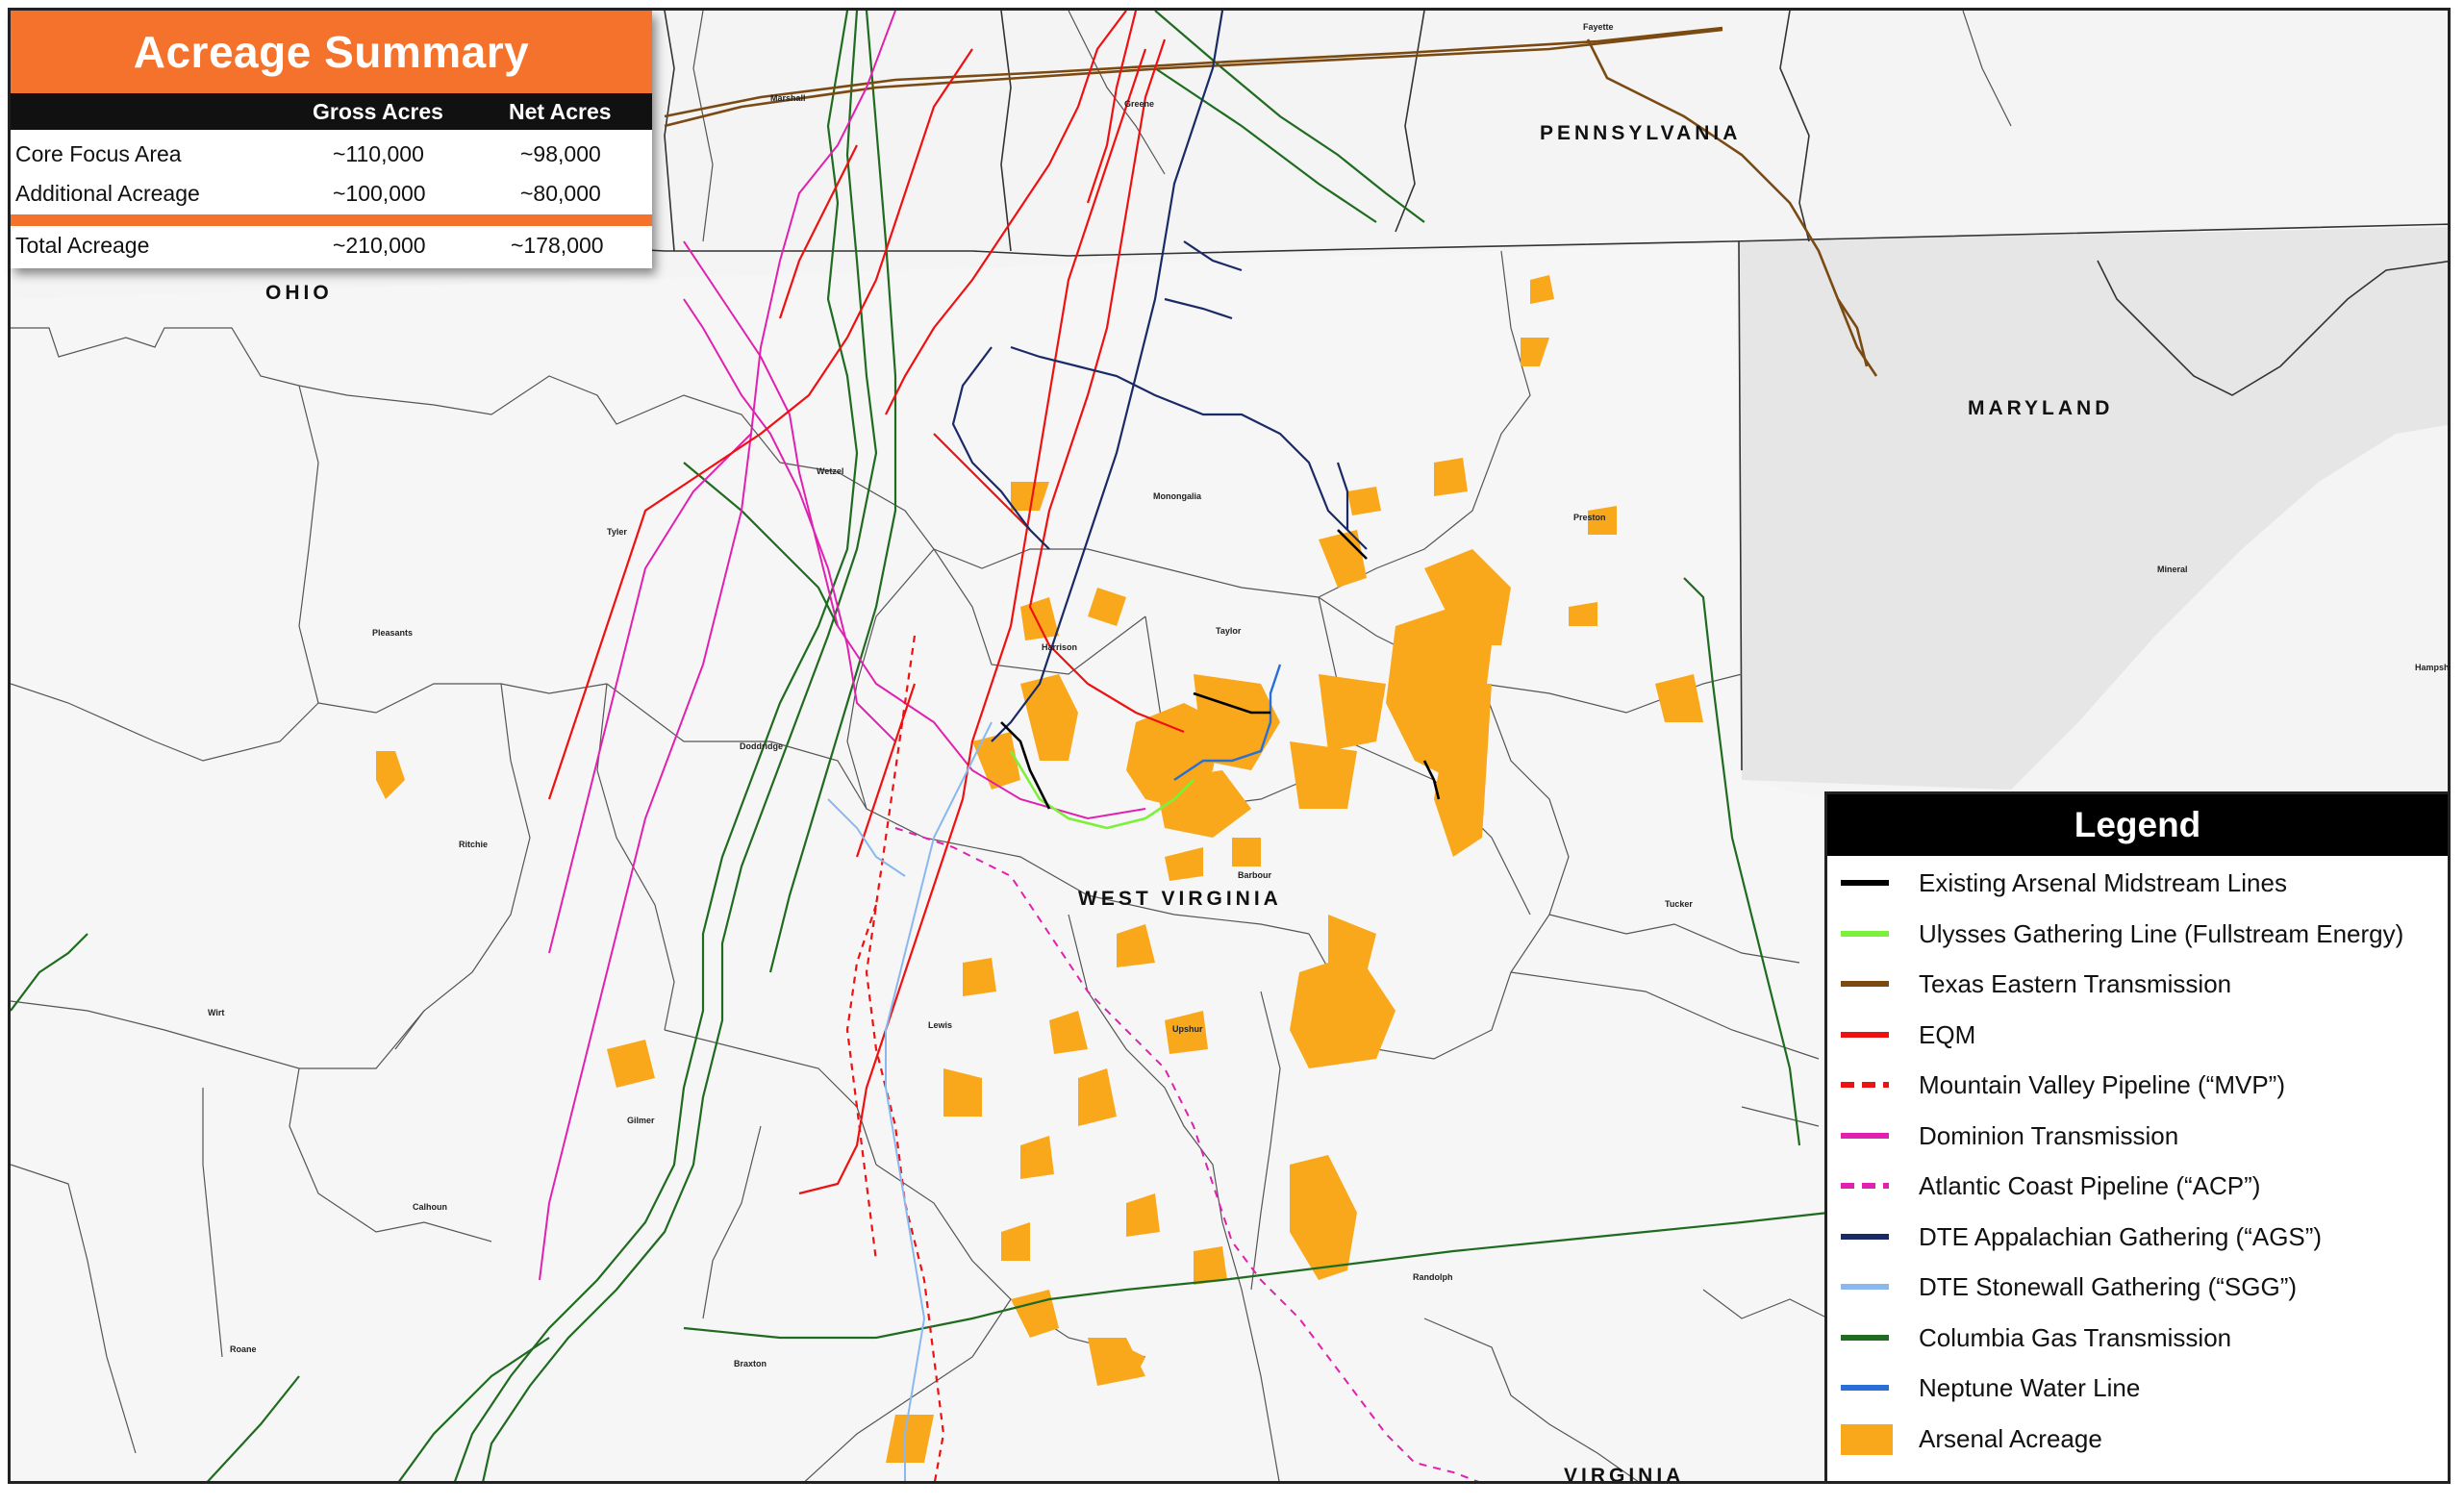  Describe the element at coordinates (2102, 1085) in the screenshot. I see `legend-label: Mountain Valley Pipeline (“MVP”)` at that location.